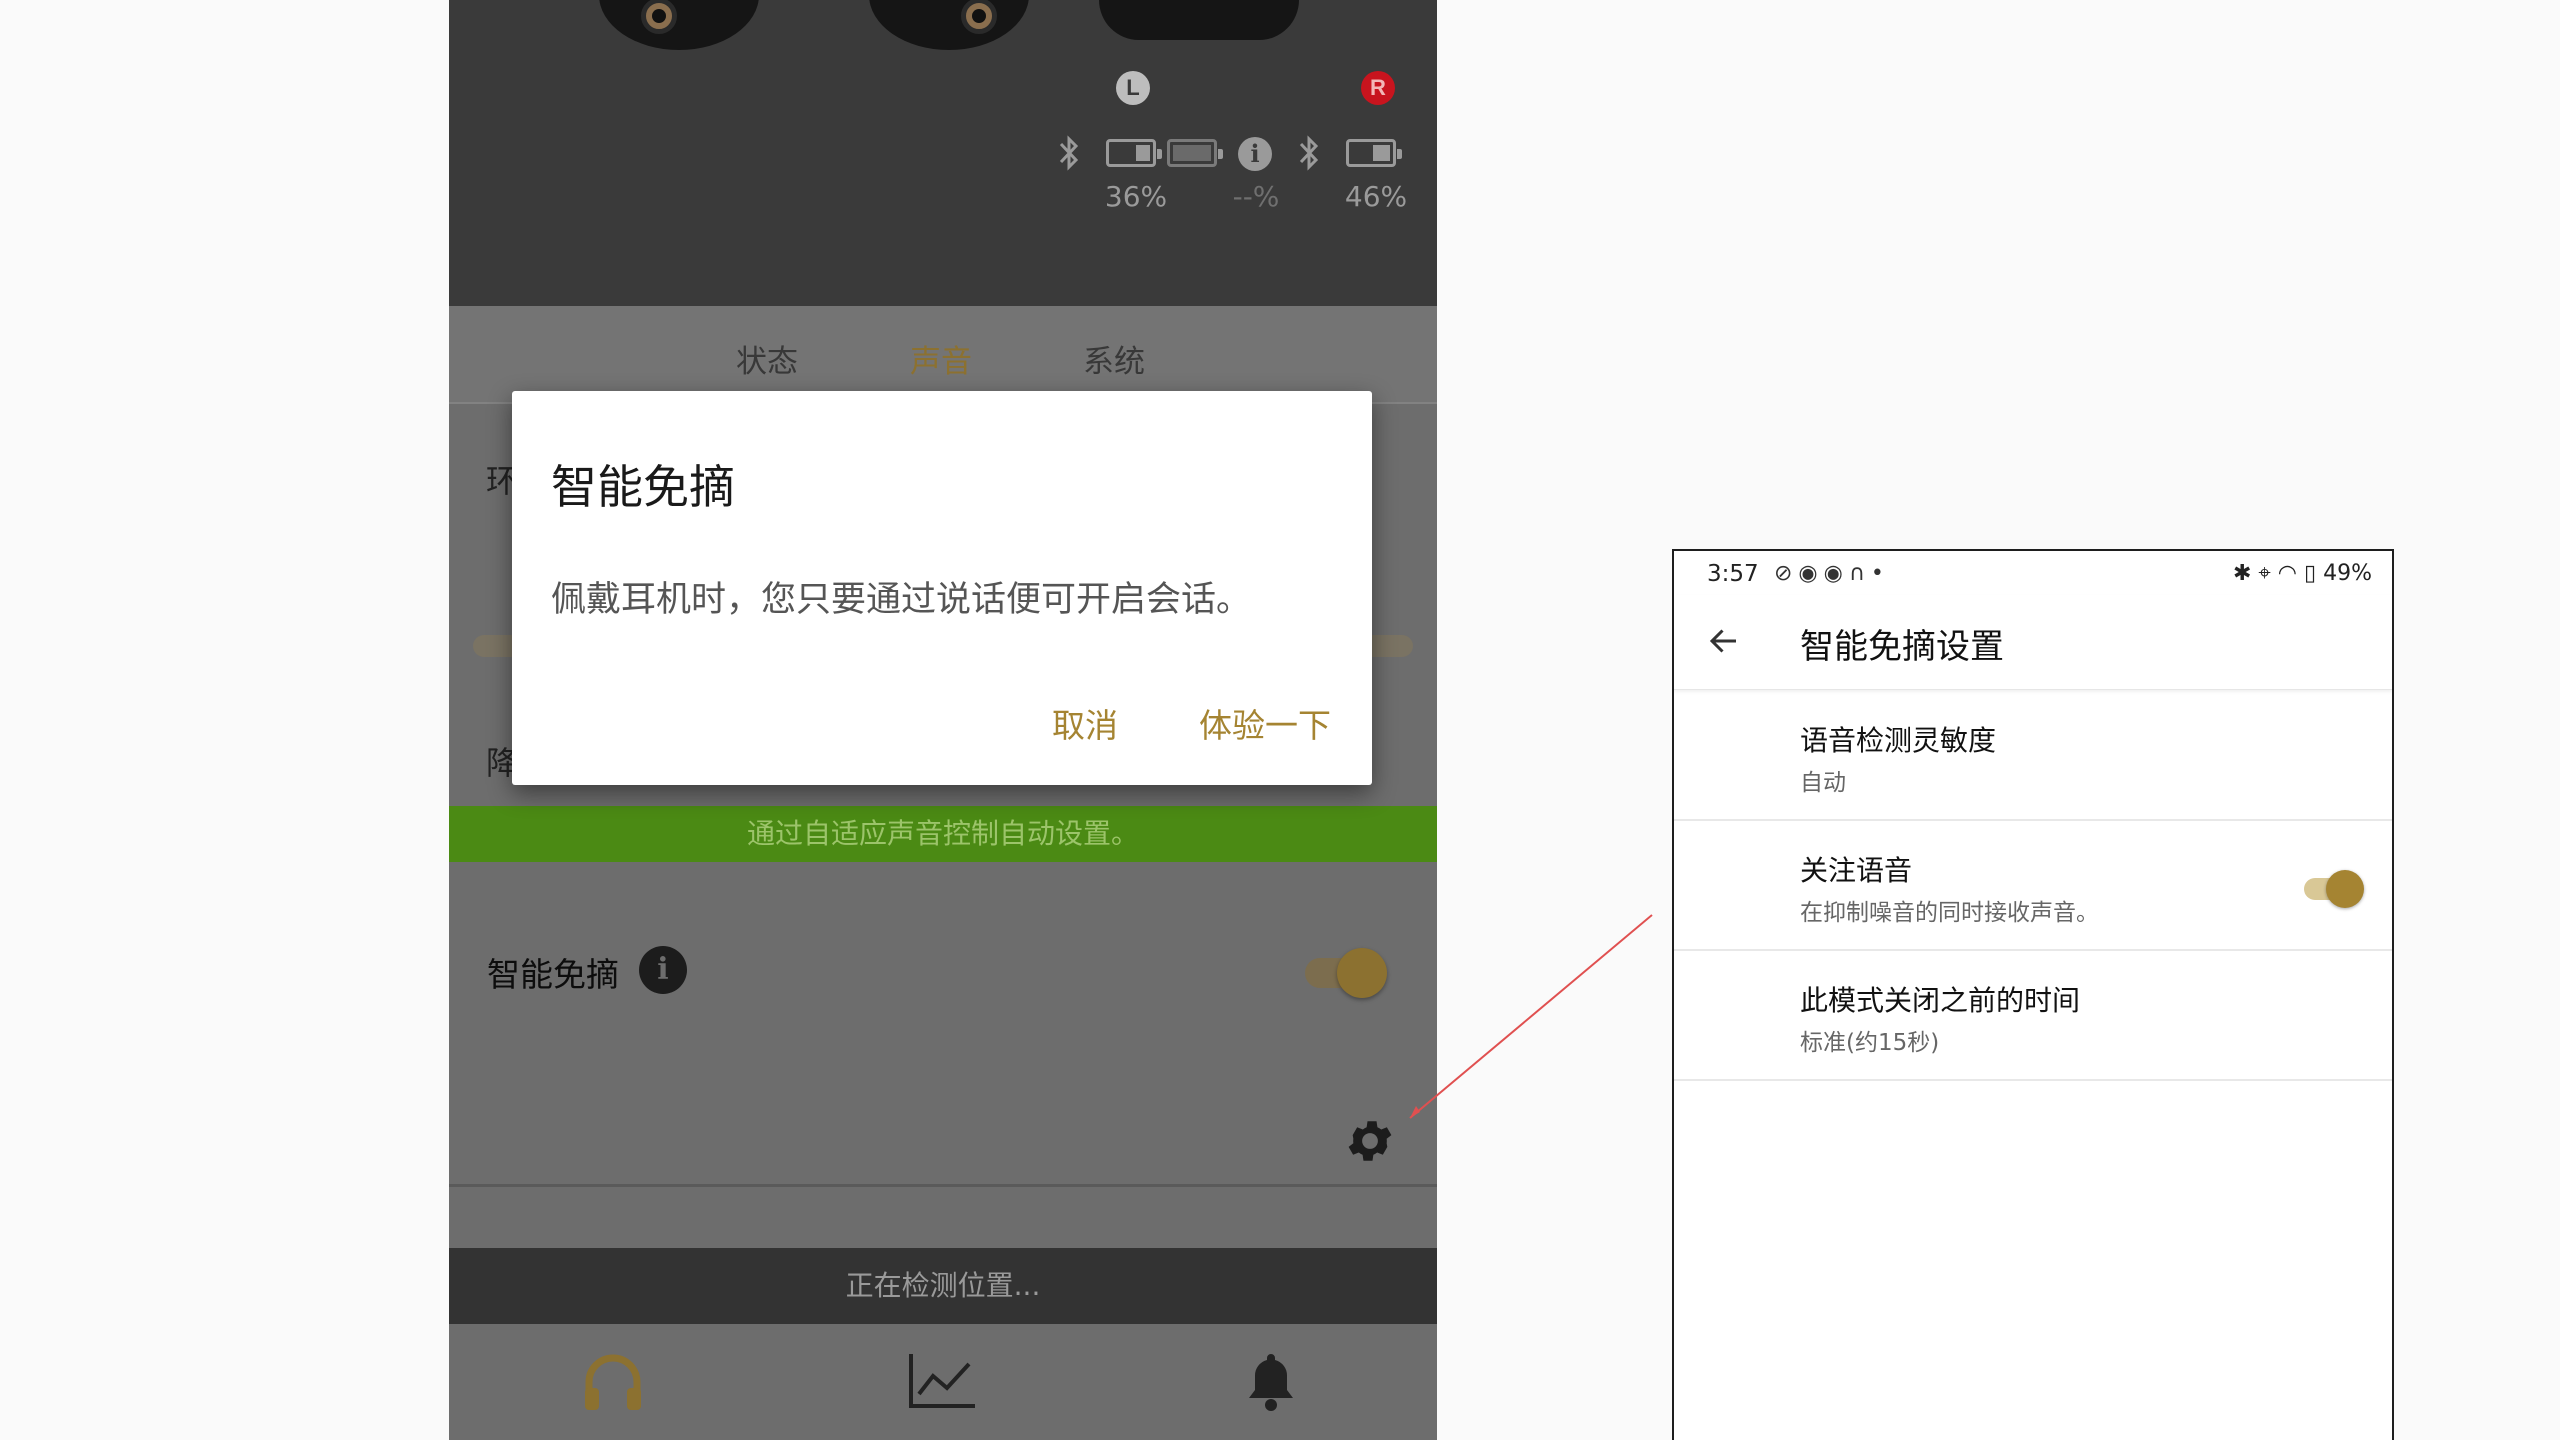  Describe the element at coordinates (2242, 573) in the screenshot. I see `bluetooth-icon: ✱` at that location.